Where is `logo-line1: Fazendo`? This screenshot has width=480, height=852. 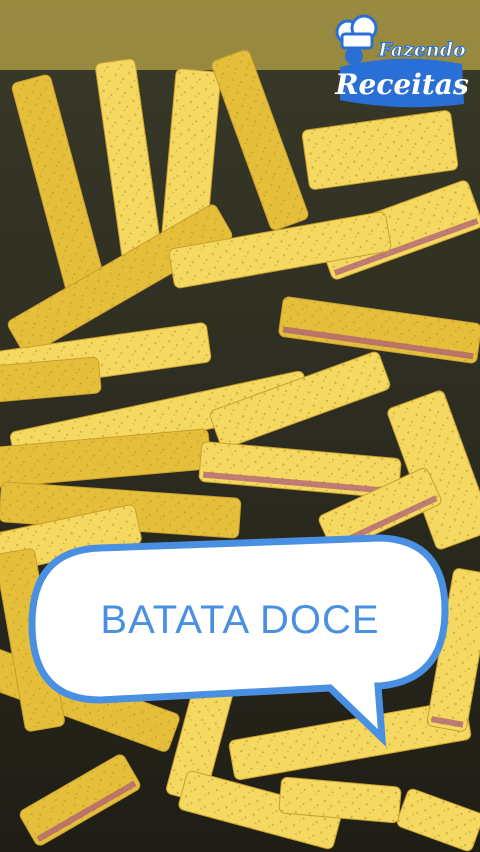 logo-line1: Fazendo is located at coordinates (421, 50).